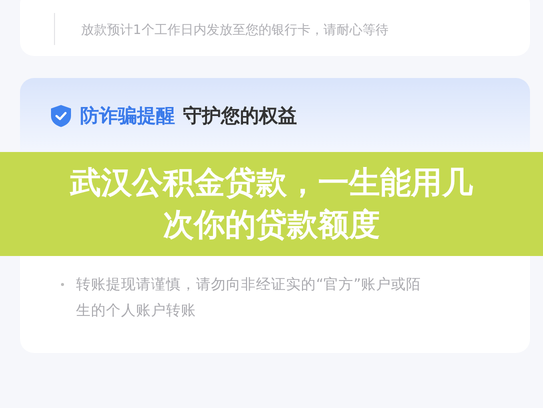 The image size is (543, 408). Describe the element at coordinates (234, 30) in the screenshot. I see `step-description: 放款预计1个工作日内发放至您的银行卡，请耐心等待` at that location.